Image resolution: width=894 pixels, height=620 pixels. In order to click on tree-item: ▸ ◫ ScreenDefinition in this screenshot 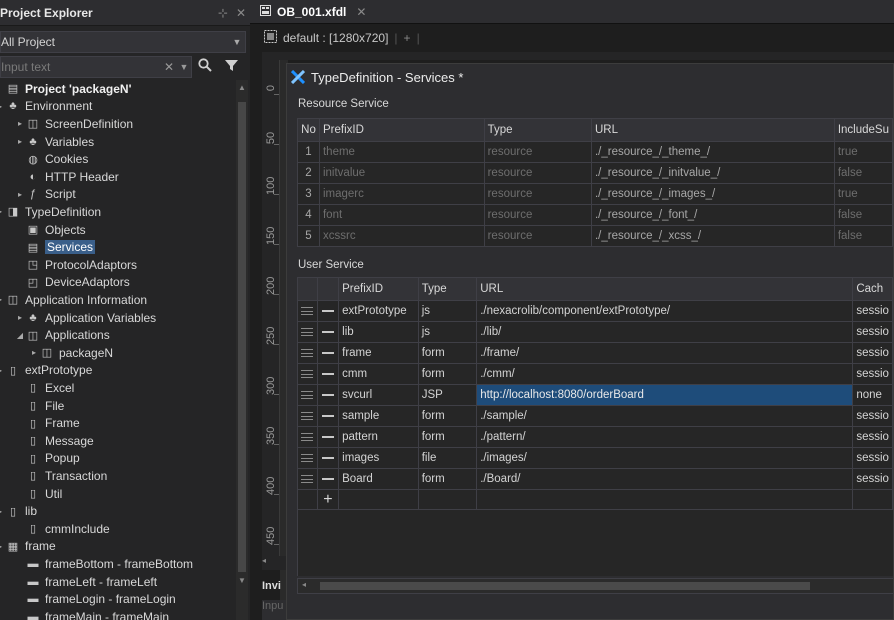, I will do `click(73, 124)`.